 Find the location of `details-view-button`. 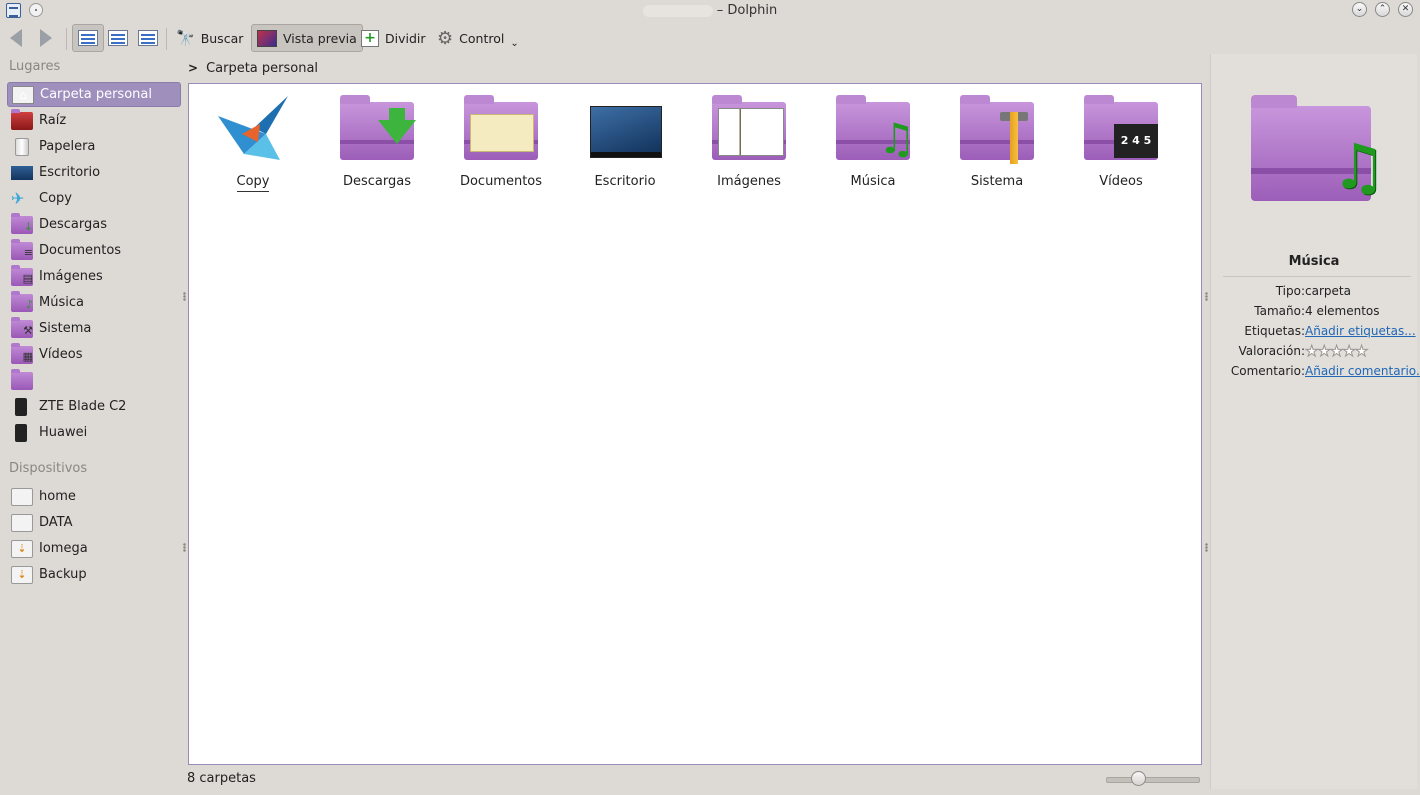

details-view-button is located at coordinates (118, 38).